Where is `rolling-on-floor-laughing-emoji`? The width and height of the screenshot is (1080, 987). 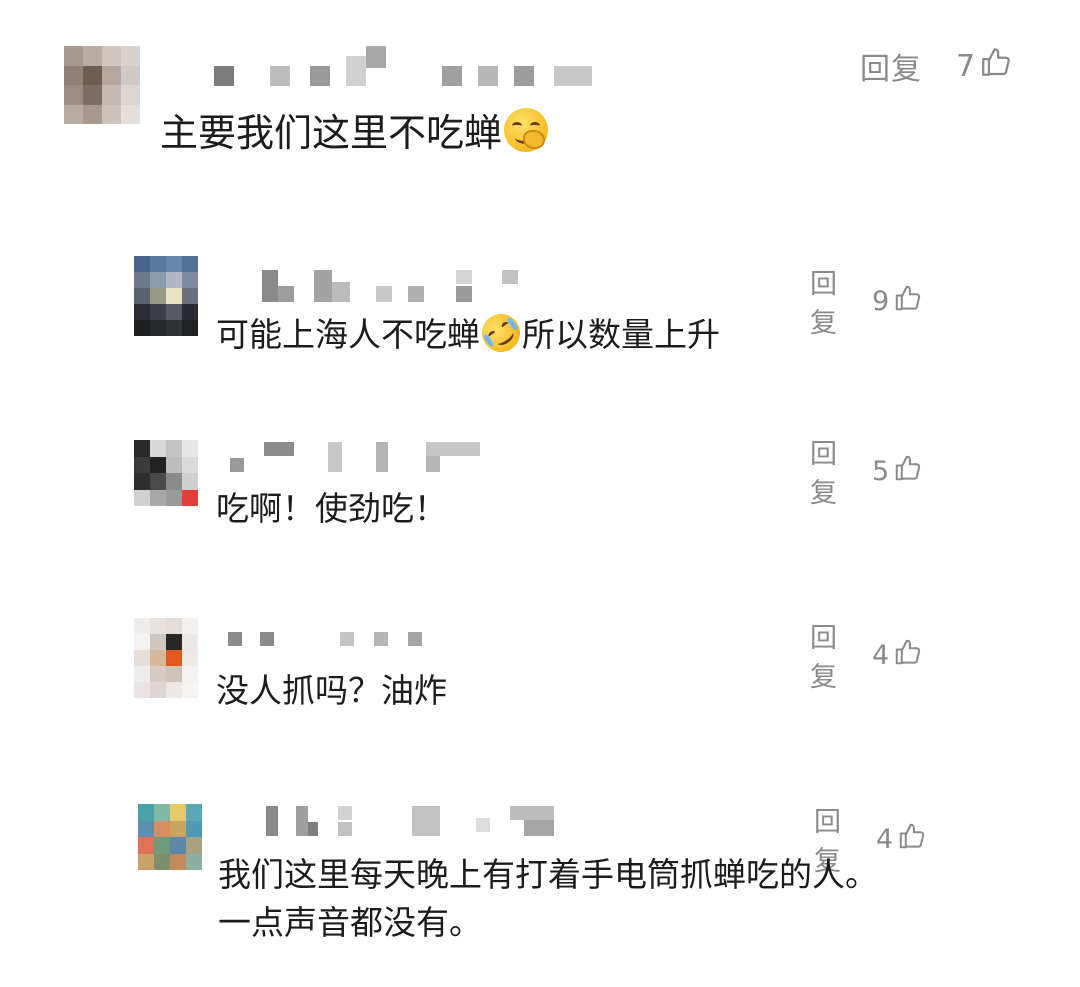
rolling-on-floor-laughing-emoji is located at coordinates (501, 333).